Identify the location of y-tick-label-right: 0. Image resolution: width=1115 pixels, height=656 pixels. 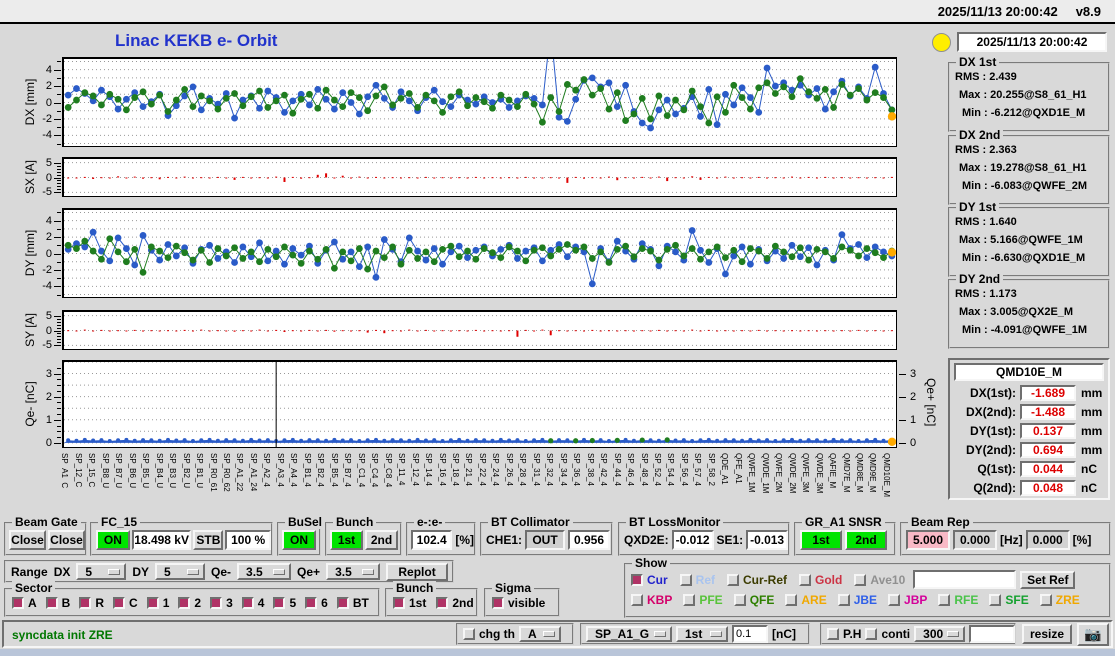
(913, 442).